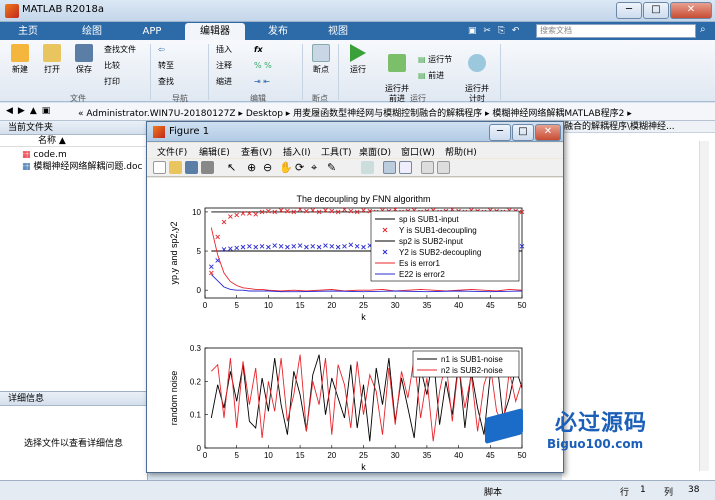 This screenshot has width=715, height=500. What do you see at coordinates (500, 37) in the screenshot?
I see `quick-access-toolbar: ▣ ✂ ⎘ ↶ ↷ ▾` at bounding box center [500, 37].